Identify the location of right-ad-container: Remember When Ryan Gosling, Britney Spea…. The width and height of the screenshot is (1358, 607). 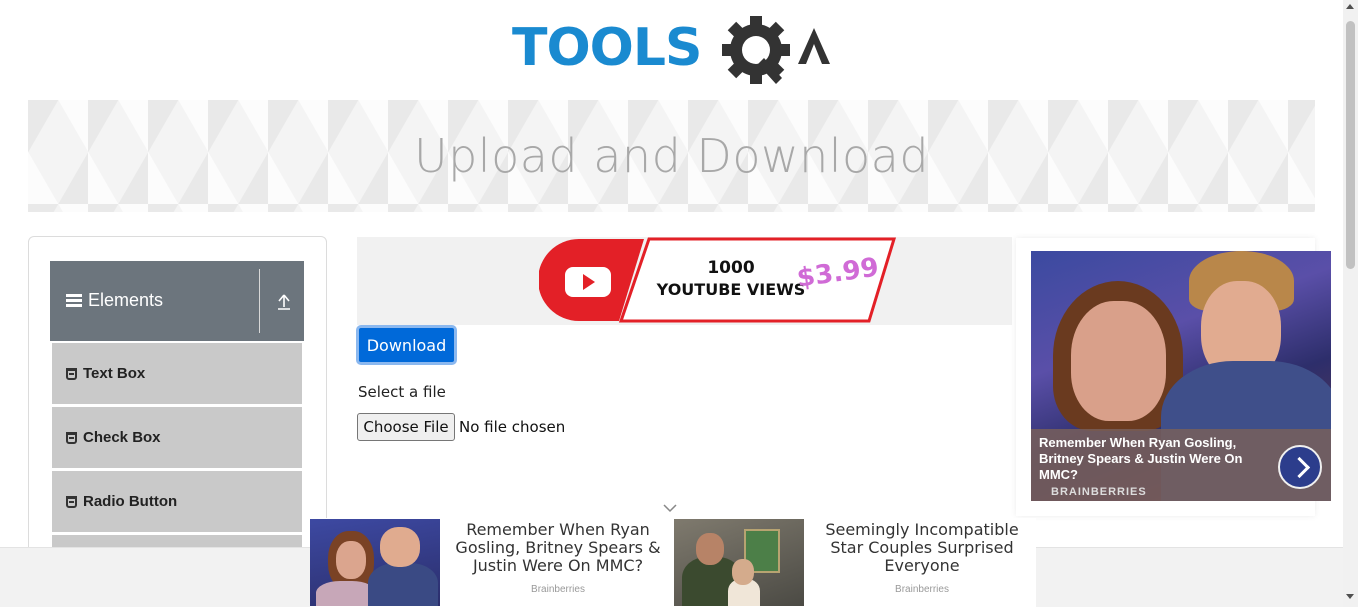
(1173, 377).